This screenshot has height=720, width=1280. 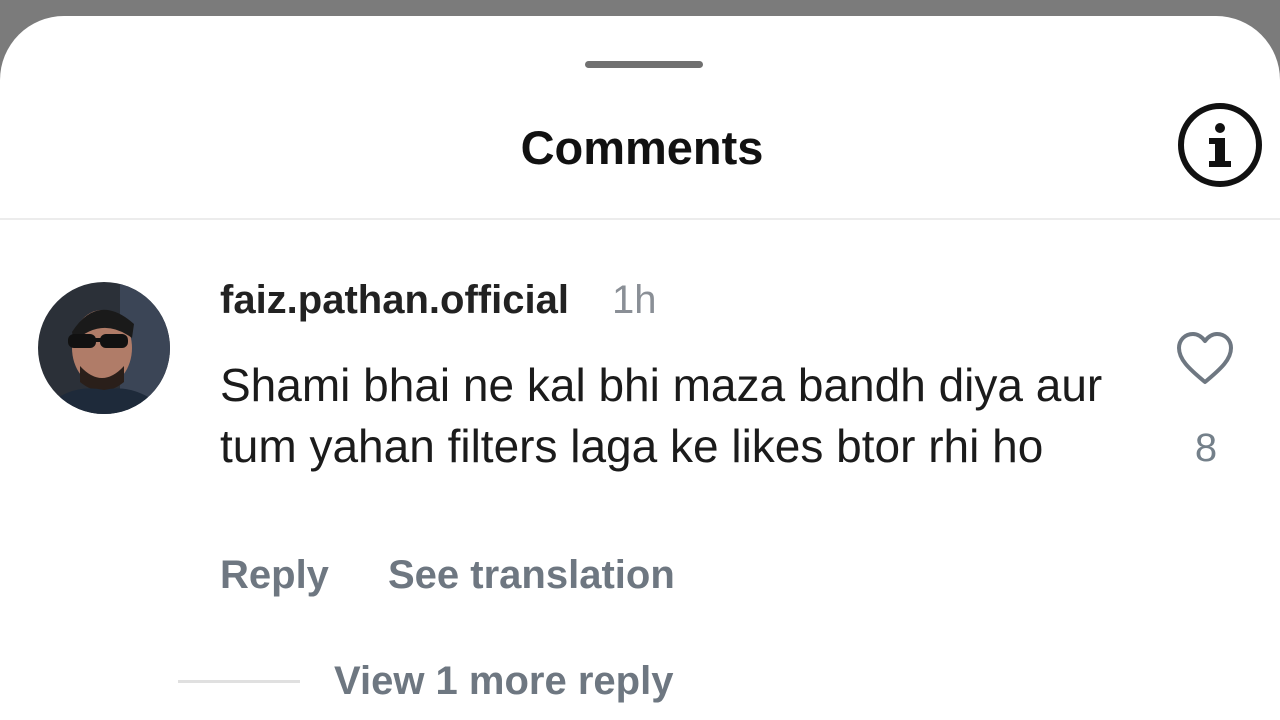 What do you see at coordinates (503, 681) in the screenshot?
I see `view-more-replies-button: View 1 more reply` at bounding box center [503, 681].